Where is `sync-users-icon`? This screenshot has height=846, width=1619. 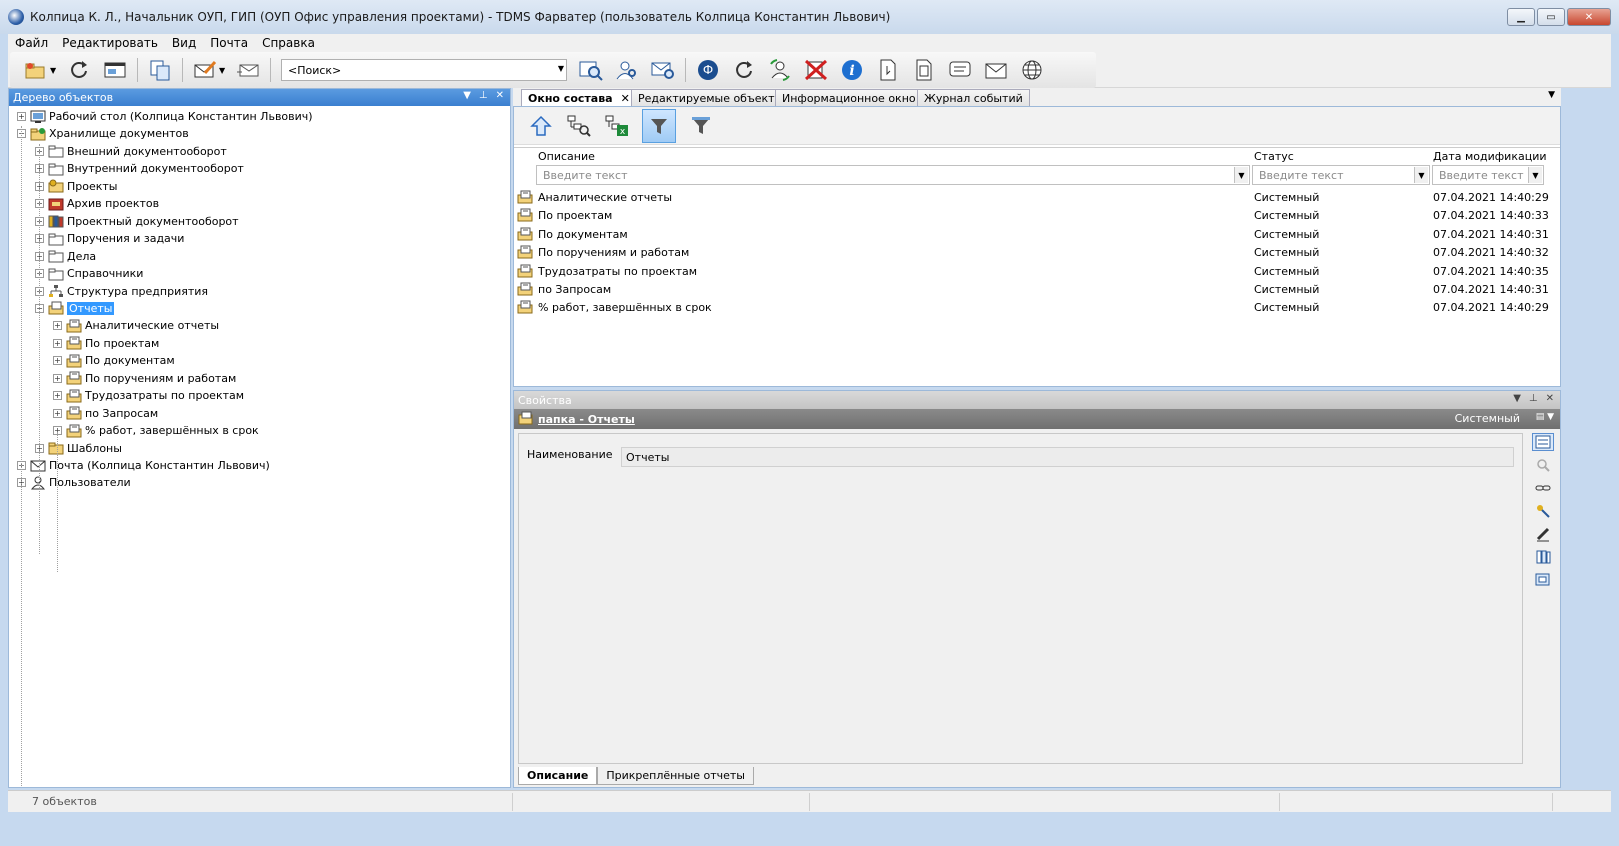 sync-users-icon is located at coordinates (780, 70).